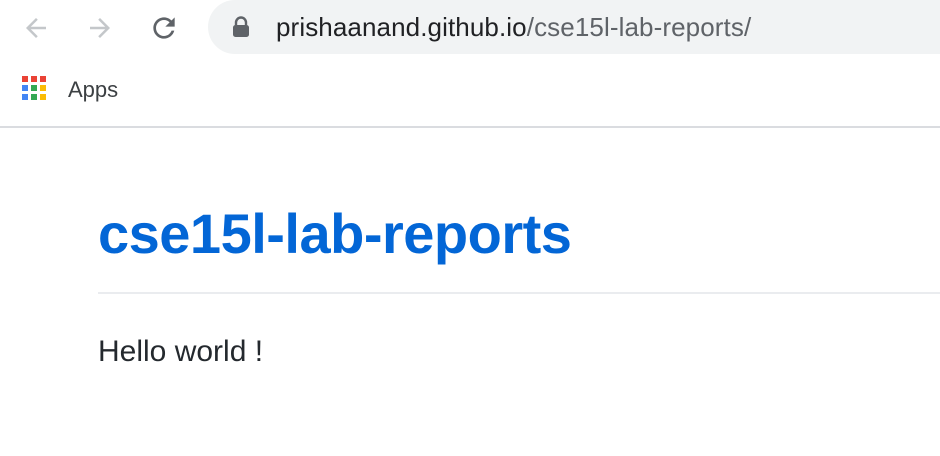 This screenshot has height=456, width=940. What do you see at coordinates (67, 90) in the screenshot?
I see `apps-bookmark: Apps` at bounding box center [67, 90].